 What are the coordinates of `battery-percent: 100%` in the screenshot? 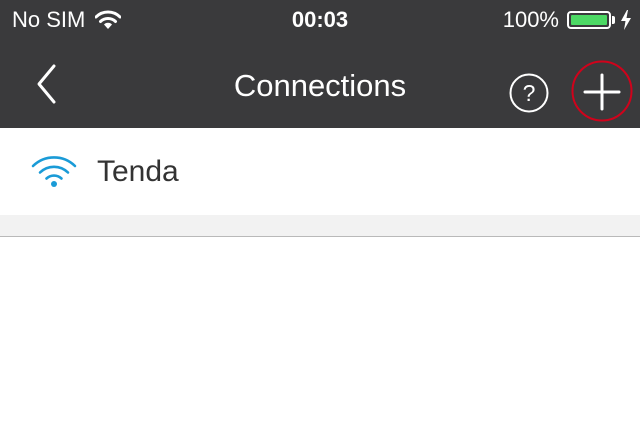 It's located at (530, 19).